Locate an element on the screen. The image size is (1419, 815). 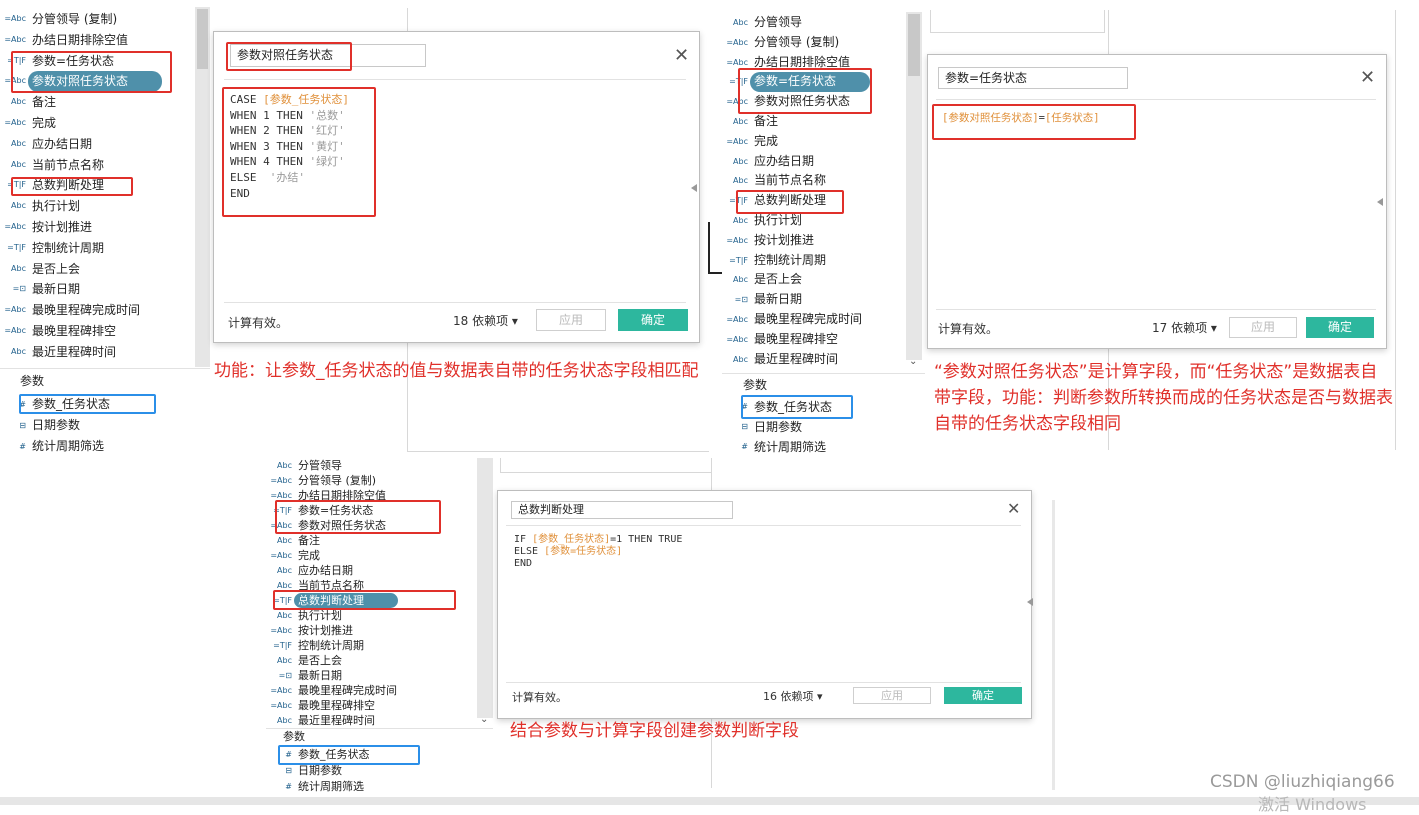
highlight-param-p1 is located at coordinates (87, 404).